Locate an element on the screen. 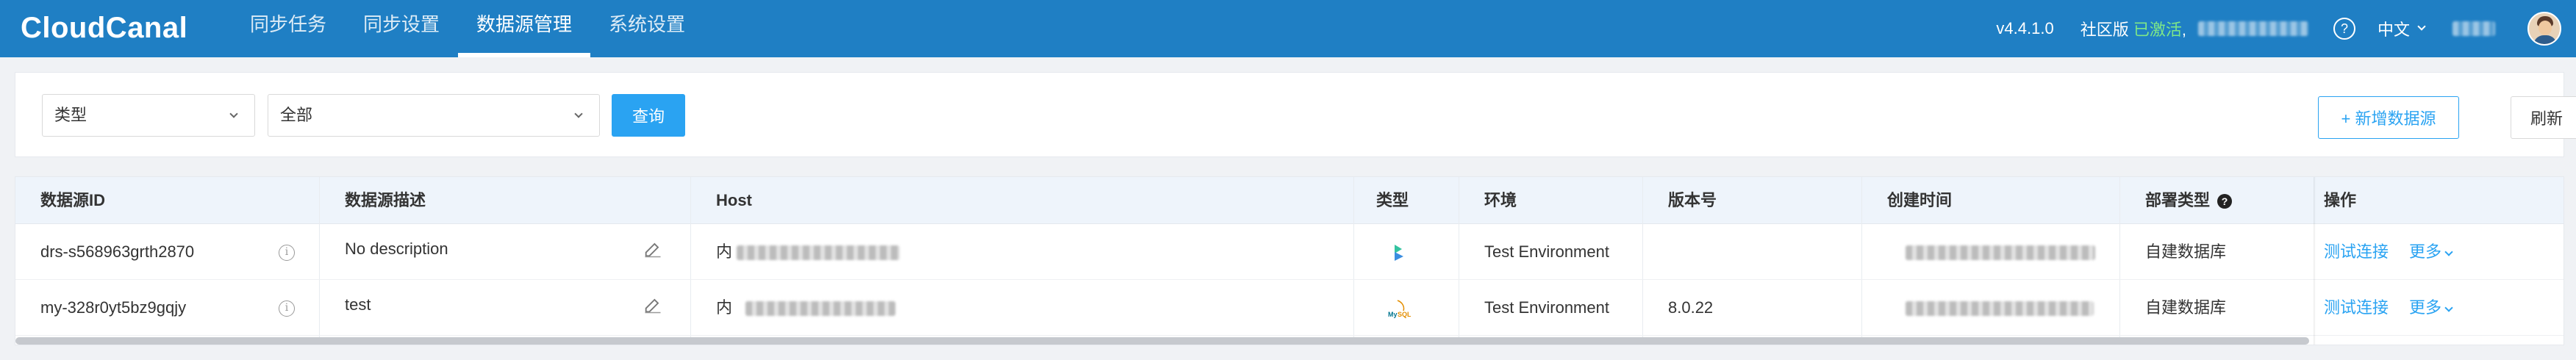 This screenshot has height=360, width=2576. license-blurred is located at coordinates (2252, 29).